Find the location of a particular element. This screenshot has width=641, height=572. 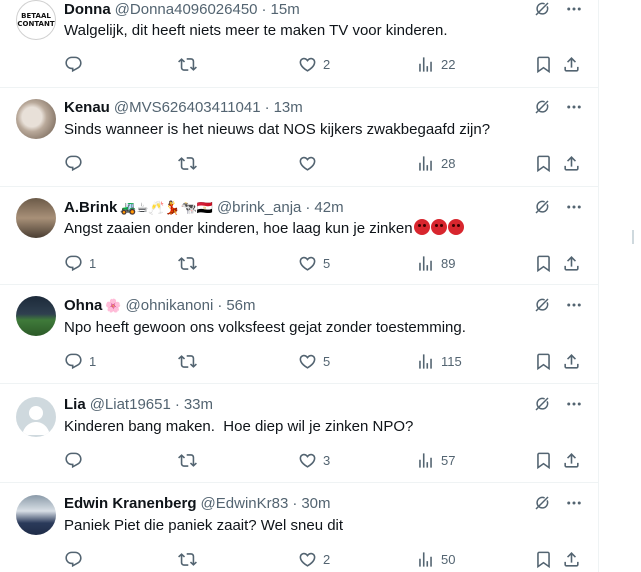

avatar-logo: BETAAL CONTANT is located at coordinates (36, 20).